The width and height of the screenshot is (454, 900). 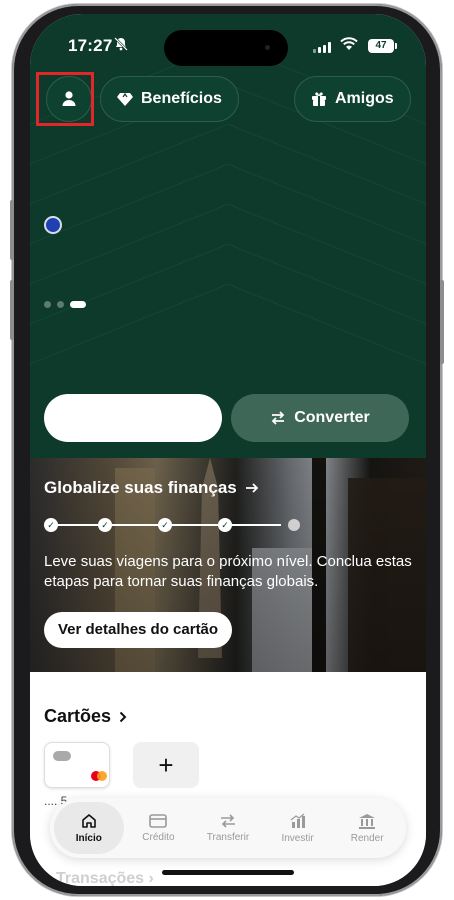 What do you see at coordinates (88, 838) in the screenshot?
I see `tab-label: Início` at bounding box center [88, 838].